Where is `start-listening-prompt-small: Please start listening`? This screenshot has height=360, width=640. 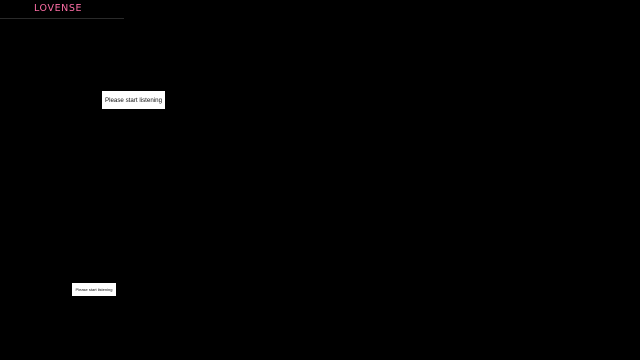
start-listening-prompt-small: Please start listening is located at coordinates (94, 289).